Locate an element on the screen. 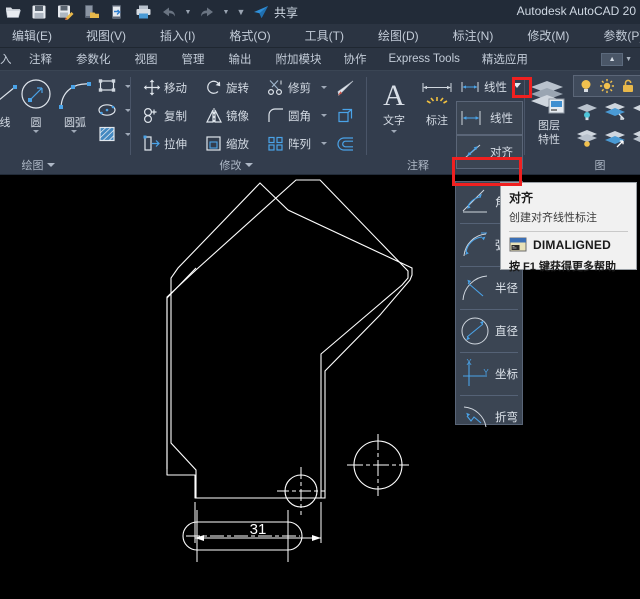  menu-item-parametric: 参数(P) is located at coordinates (618, 35).